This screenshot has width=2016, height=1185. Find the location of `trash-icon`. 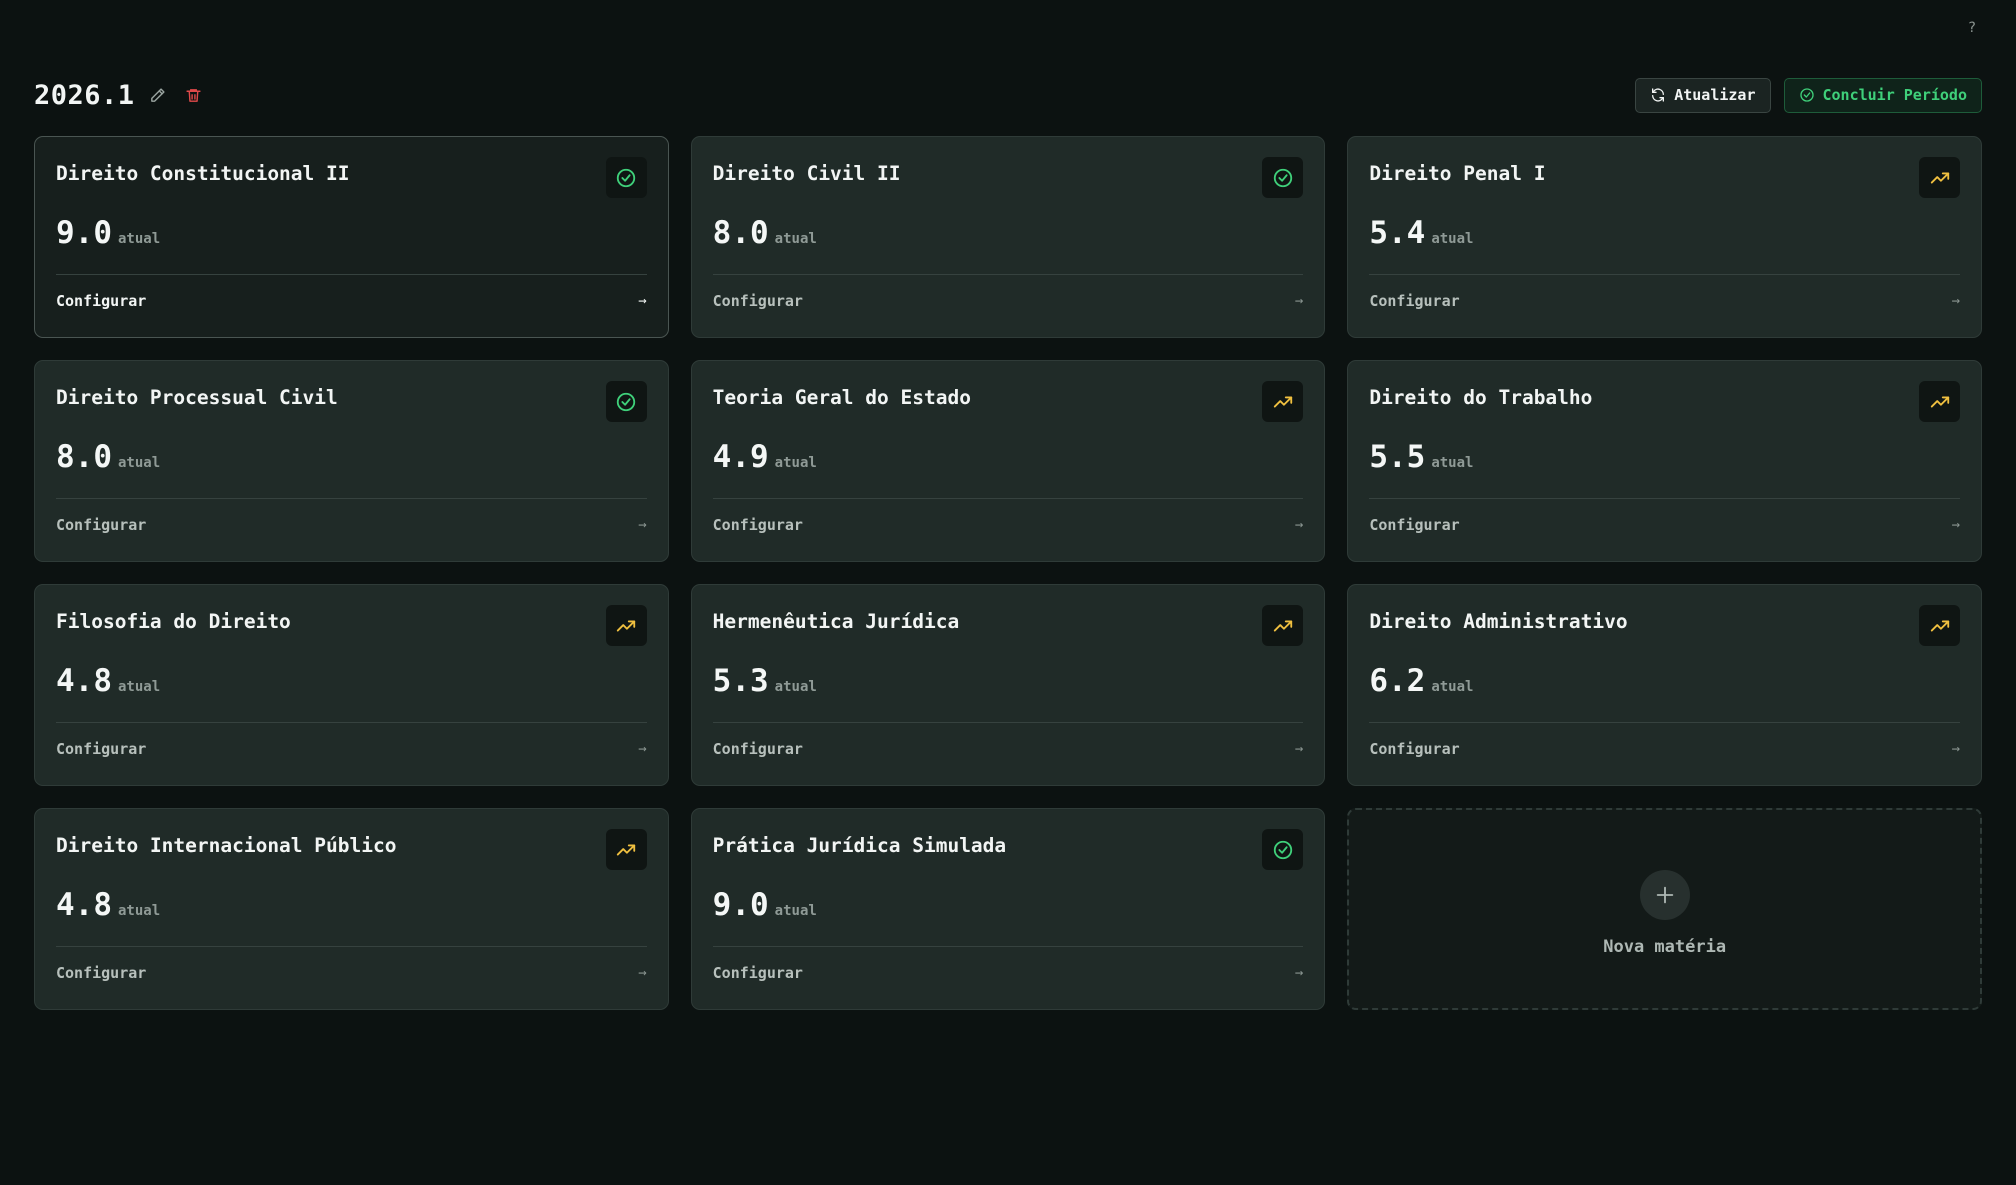

trash-icon is located at coordinates (194, 95).